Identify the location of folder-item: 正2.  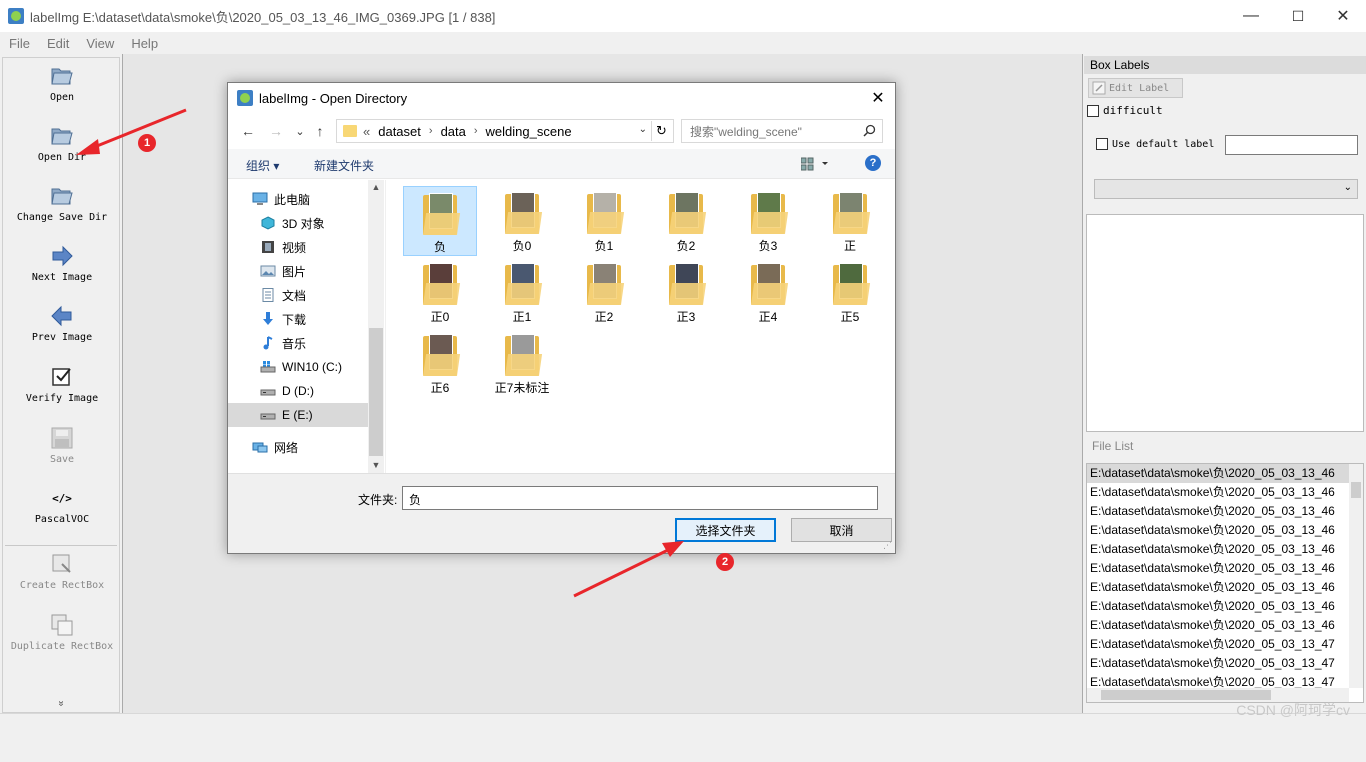
(604, 292).